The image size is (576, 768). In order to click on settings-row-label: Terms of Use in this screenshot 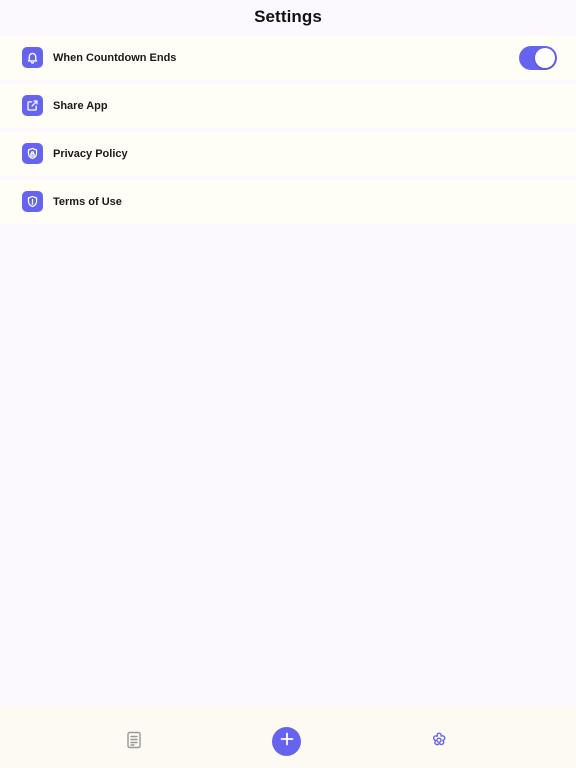, I will do `click(87, 202)`.